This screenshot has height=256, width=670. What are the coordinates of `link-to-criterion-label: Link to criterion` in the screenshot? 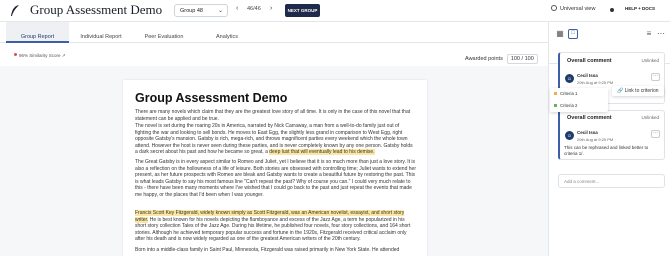 It's located at (641, 91).